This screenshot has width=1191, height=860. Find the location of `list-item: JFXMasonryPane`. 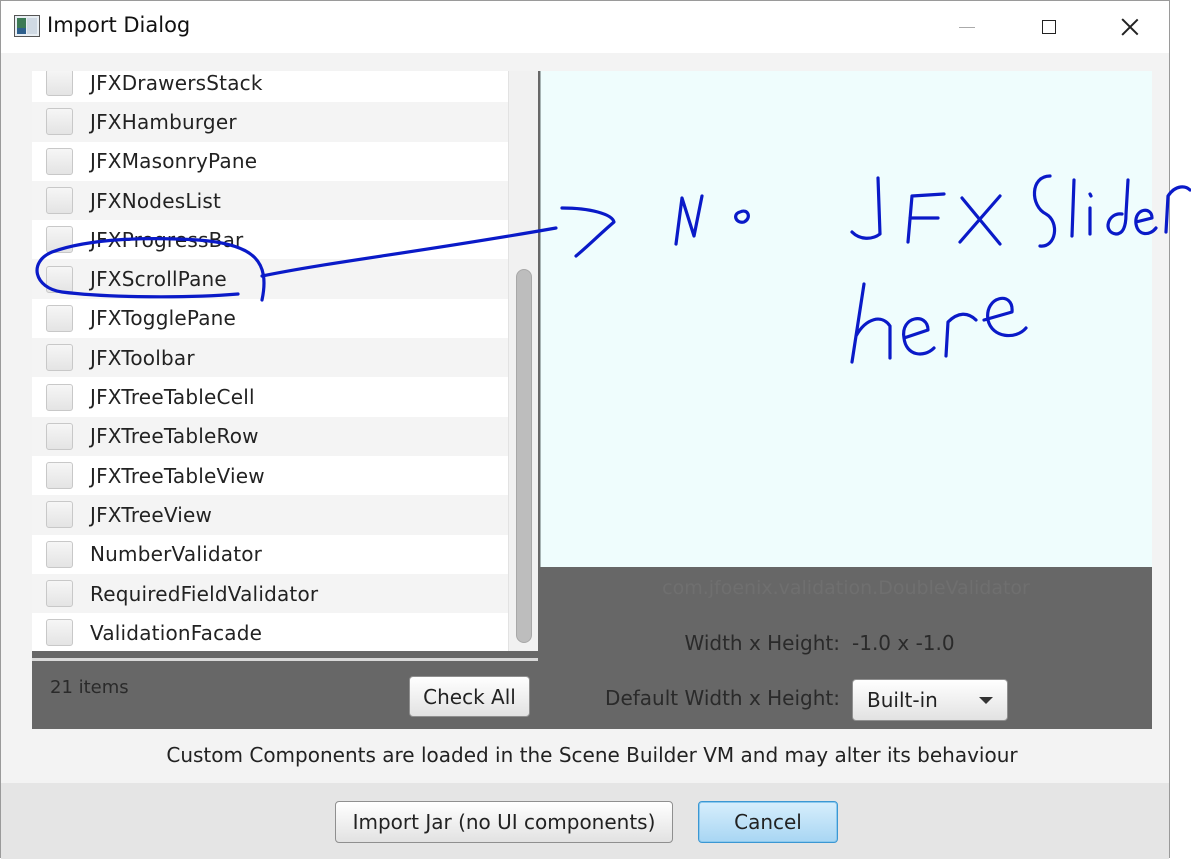

list-item: JFXMasonryPane is located at coordinates (270, 161).